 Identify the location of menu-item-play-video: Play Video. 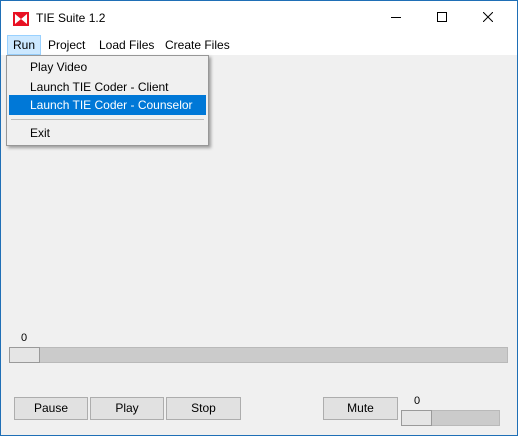
(107, 67).